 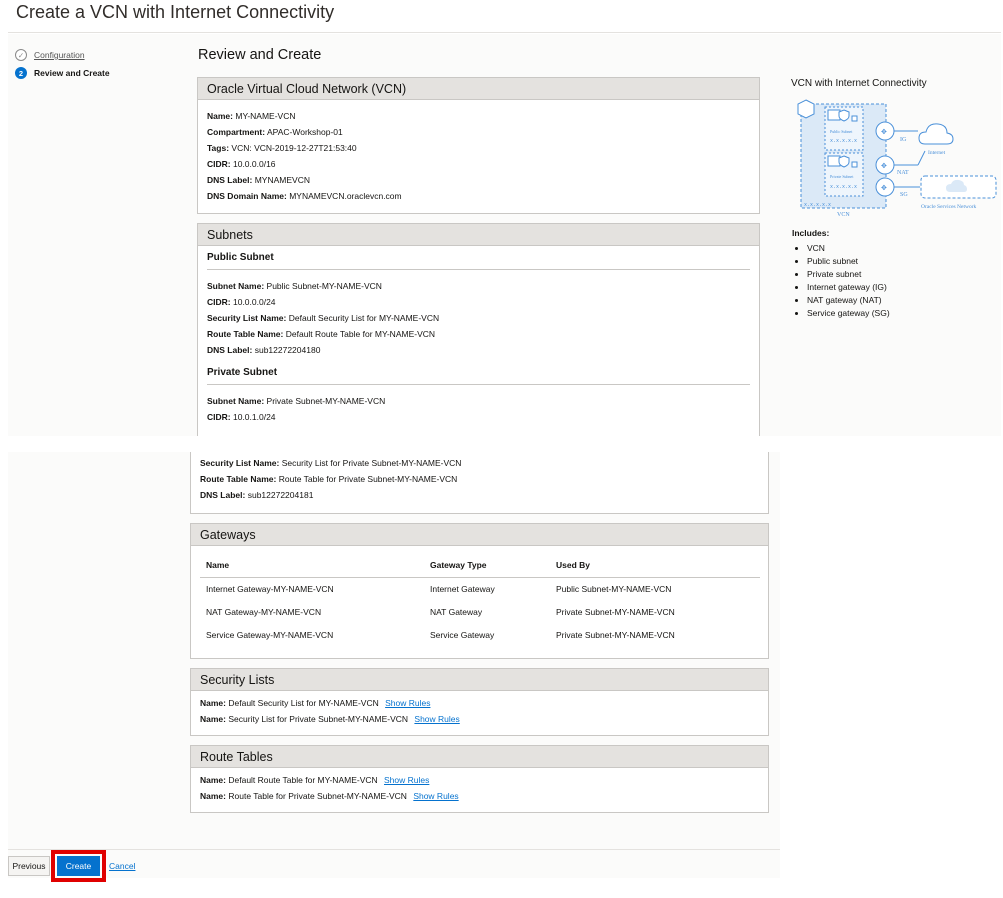 What do you see at coordinates (834, 161) in the screenshot?
I see `private-subnet-icon` at bounding box center [834, 161].